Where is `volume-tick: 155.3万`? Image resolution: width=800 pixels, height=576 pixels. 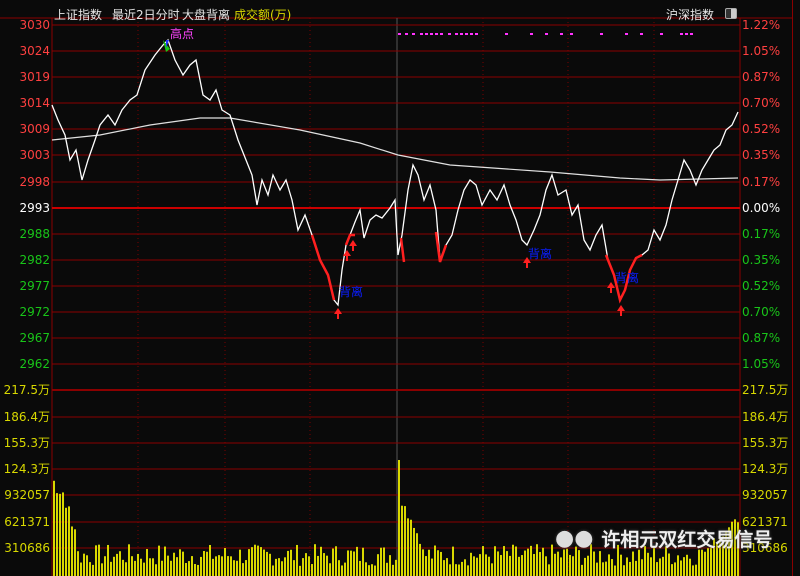 volume-tick: 155.3万 is located at coordinates (765, 443).